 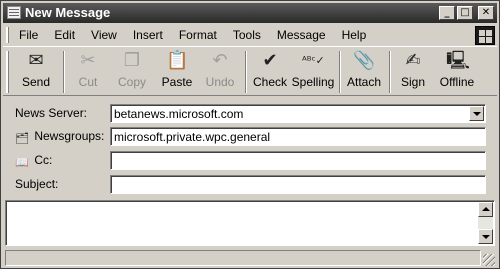 I want to click on cut-icon: ✂, so click(x=88, y=60).